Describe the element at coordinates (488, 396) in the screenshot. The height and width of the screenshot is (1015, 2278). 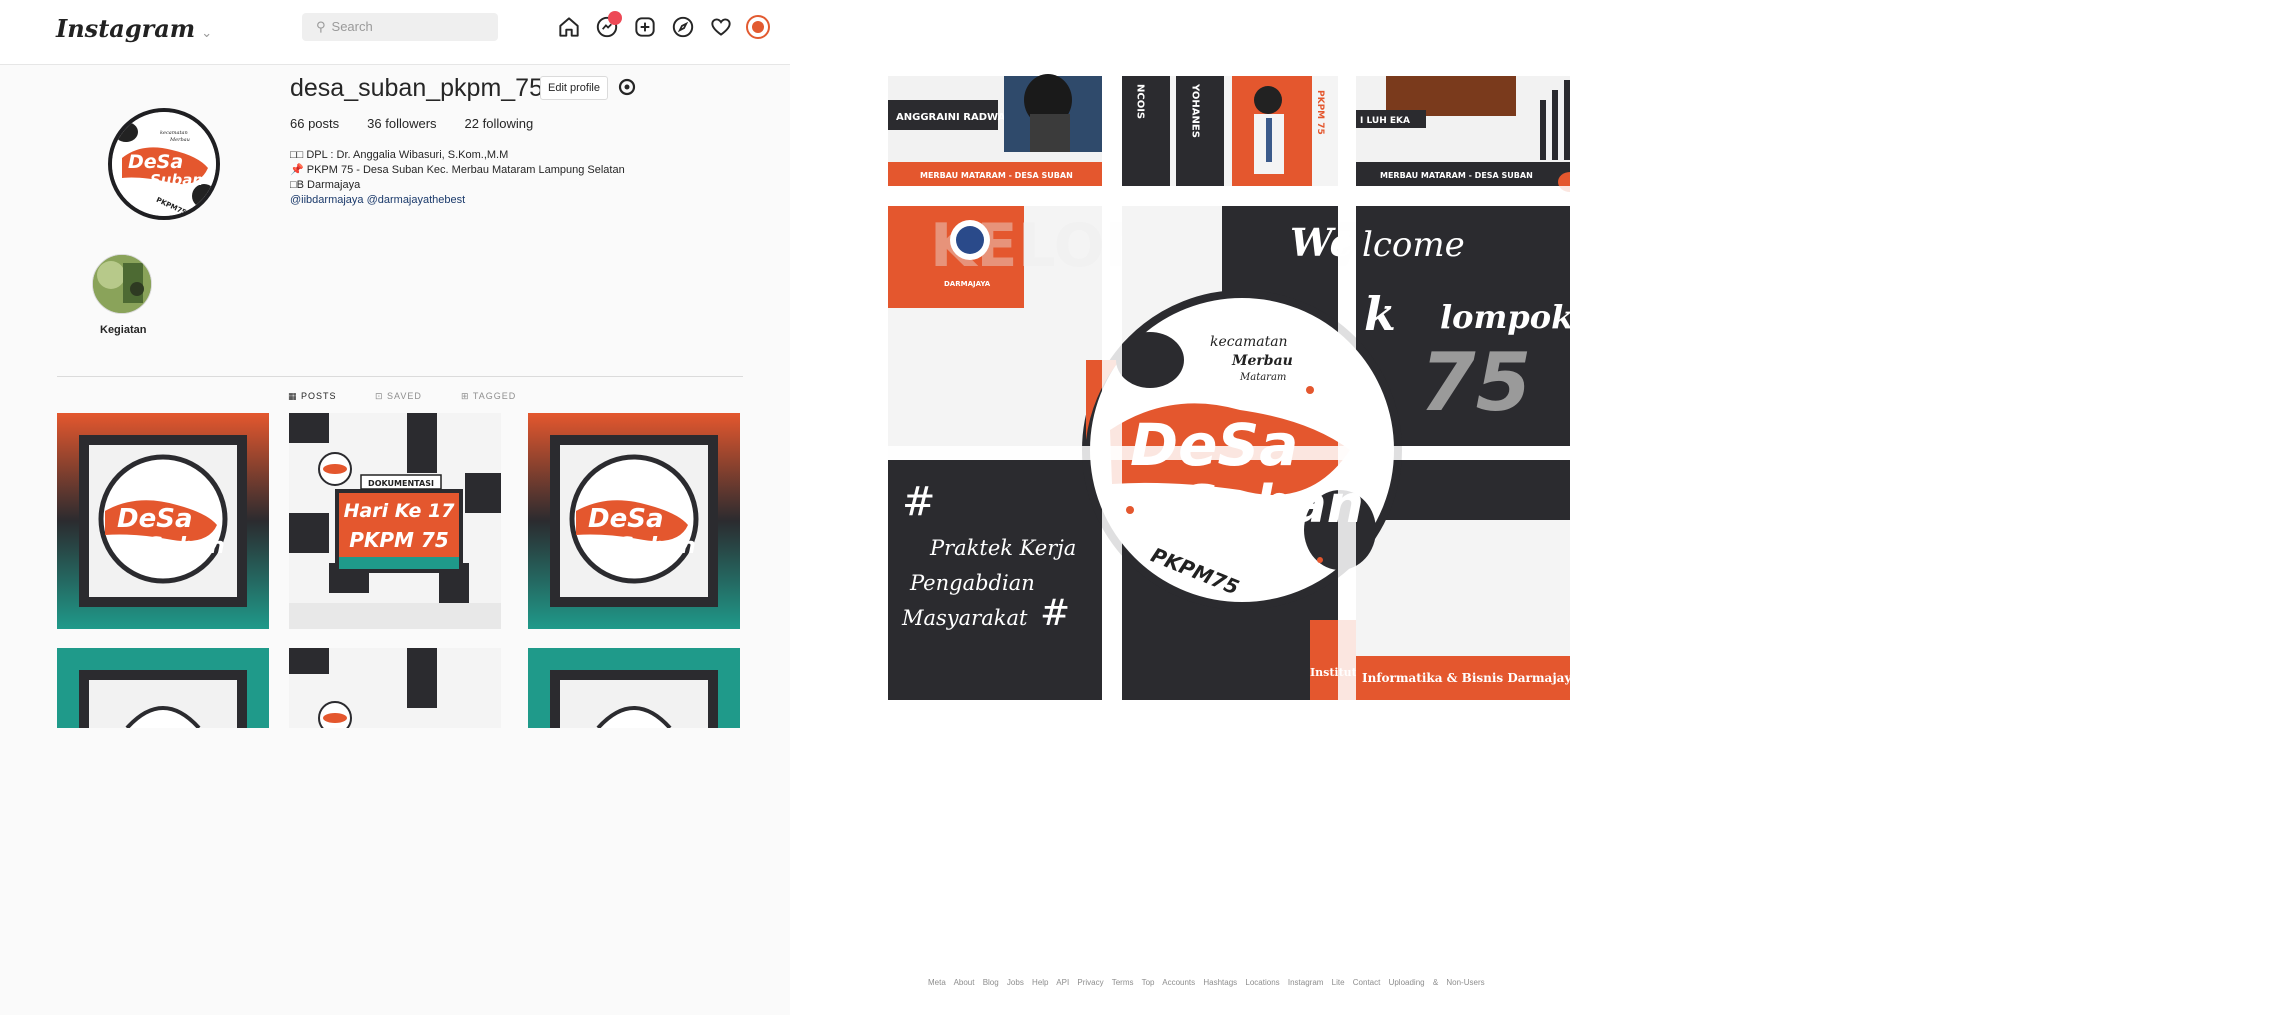
I see `tab-tagged: ⊞ TAGGED` at that location.